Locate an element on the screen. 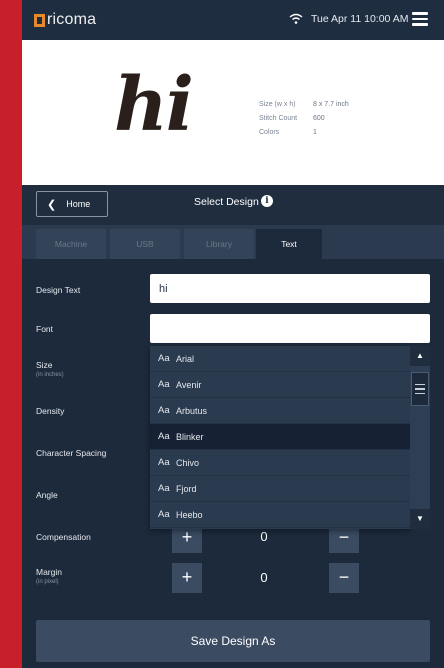  margin-sublabel: (in pixel) is located at coordinates (47, 582).